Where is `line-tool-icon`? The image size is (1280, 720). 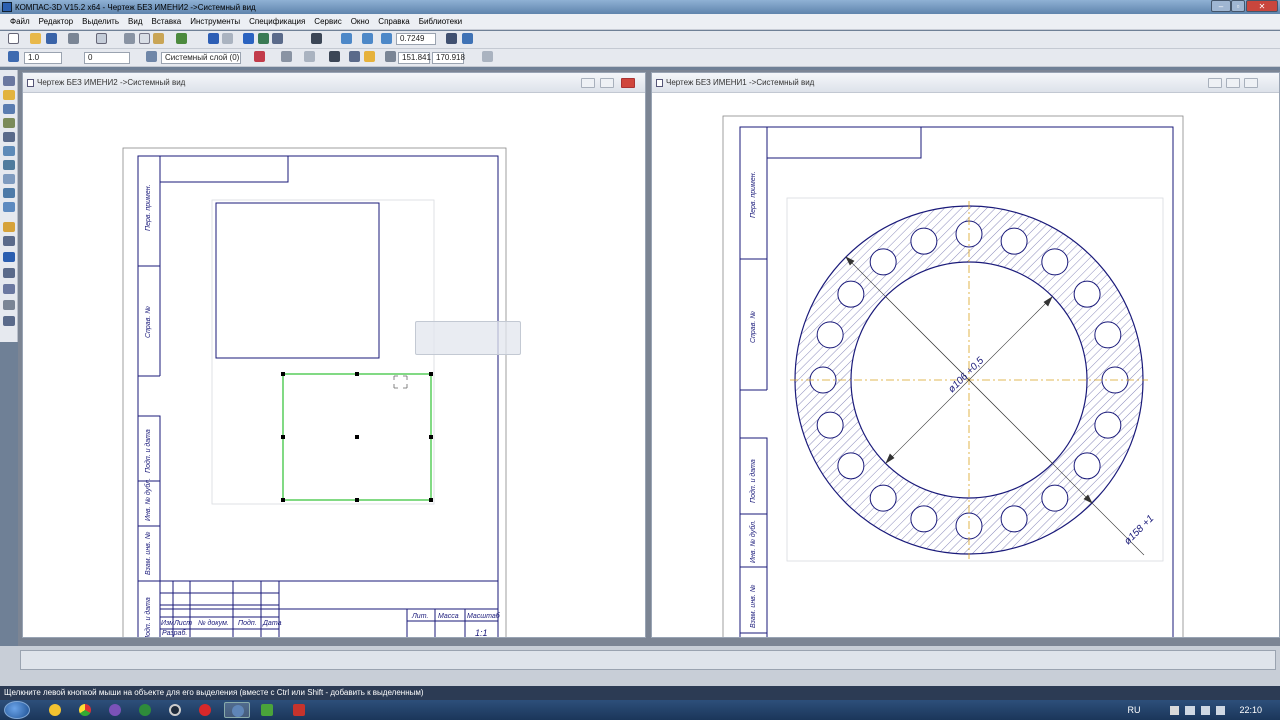
line-tool-icon is located at coordinates (9, 241).